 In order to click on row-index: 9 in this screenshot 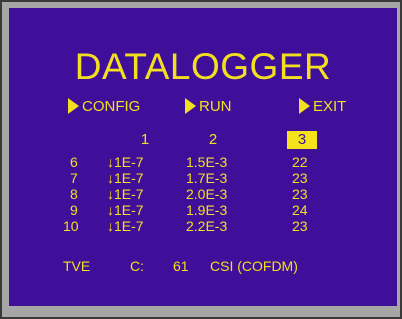, I will do `click(74, 210)`.